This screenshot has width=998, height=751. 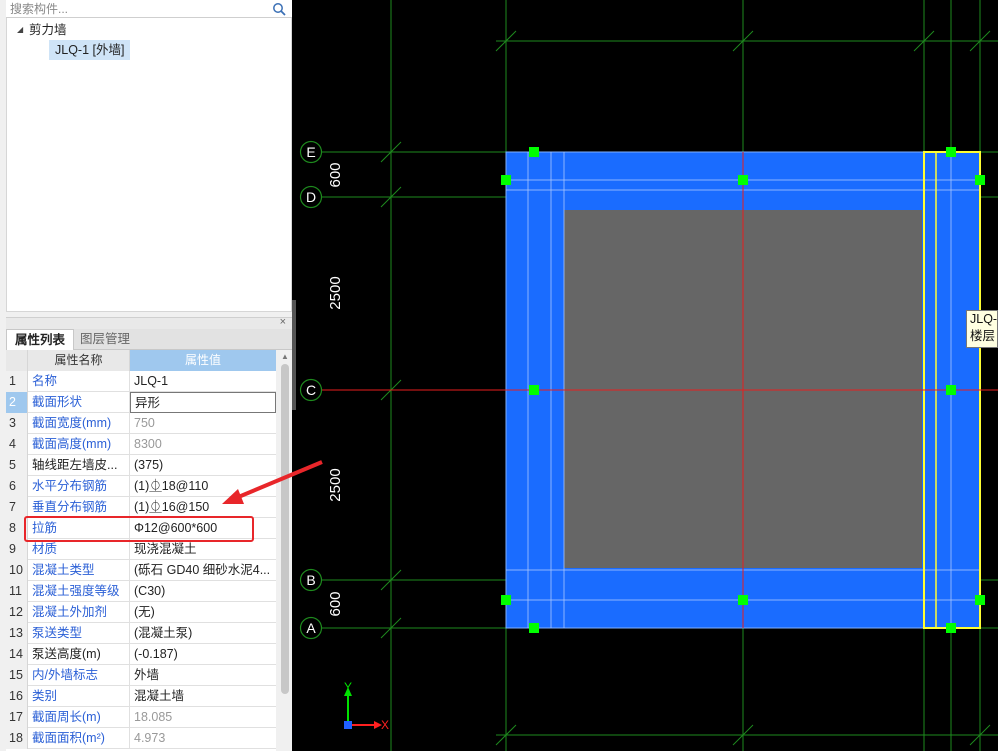 I want to click on property-value: 混凝土墙, so click(x=203, y=696).